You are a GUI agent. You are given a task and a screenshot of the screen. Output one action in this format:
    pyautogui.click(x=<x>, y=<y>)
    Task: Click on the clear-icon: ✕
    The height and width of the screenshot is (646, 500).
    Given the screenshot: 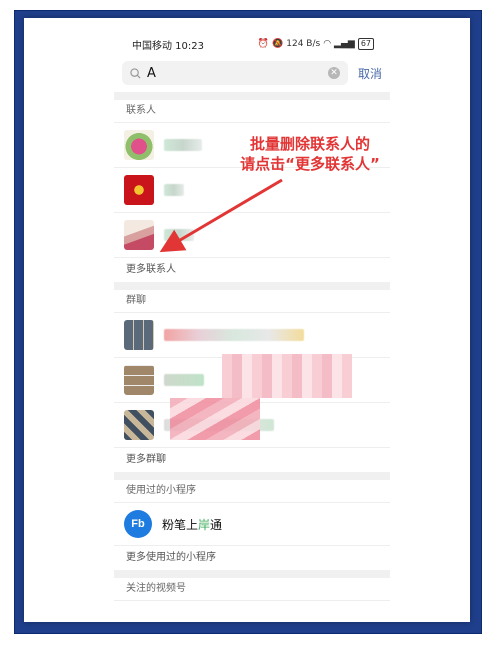 What is the action you would take?
    pyautogui.click(x=333, y=73)
    